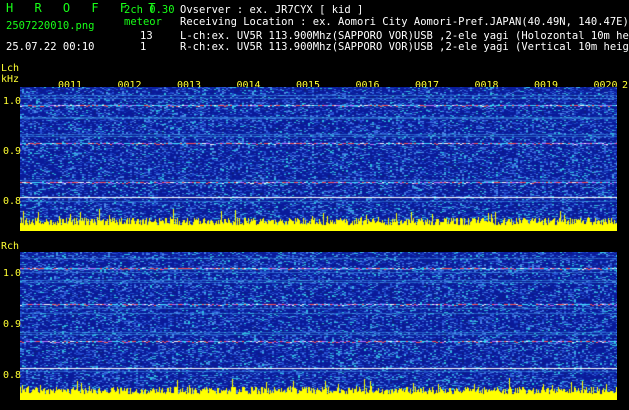 The width and height of the screenshot is (629, 410). Describe the element at coordinates (12, 375) in the screenshot. I see `rch-freq-tick-0.8: 0.8` at that location.